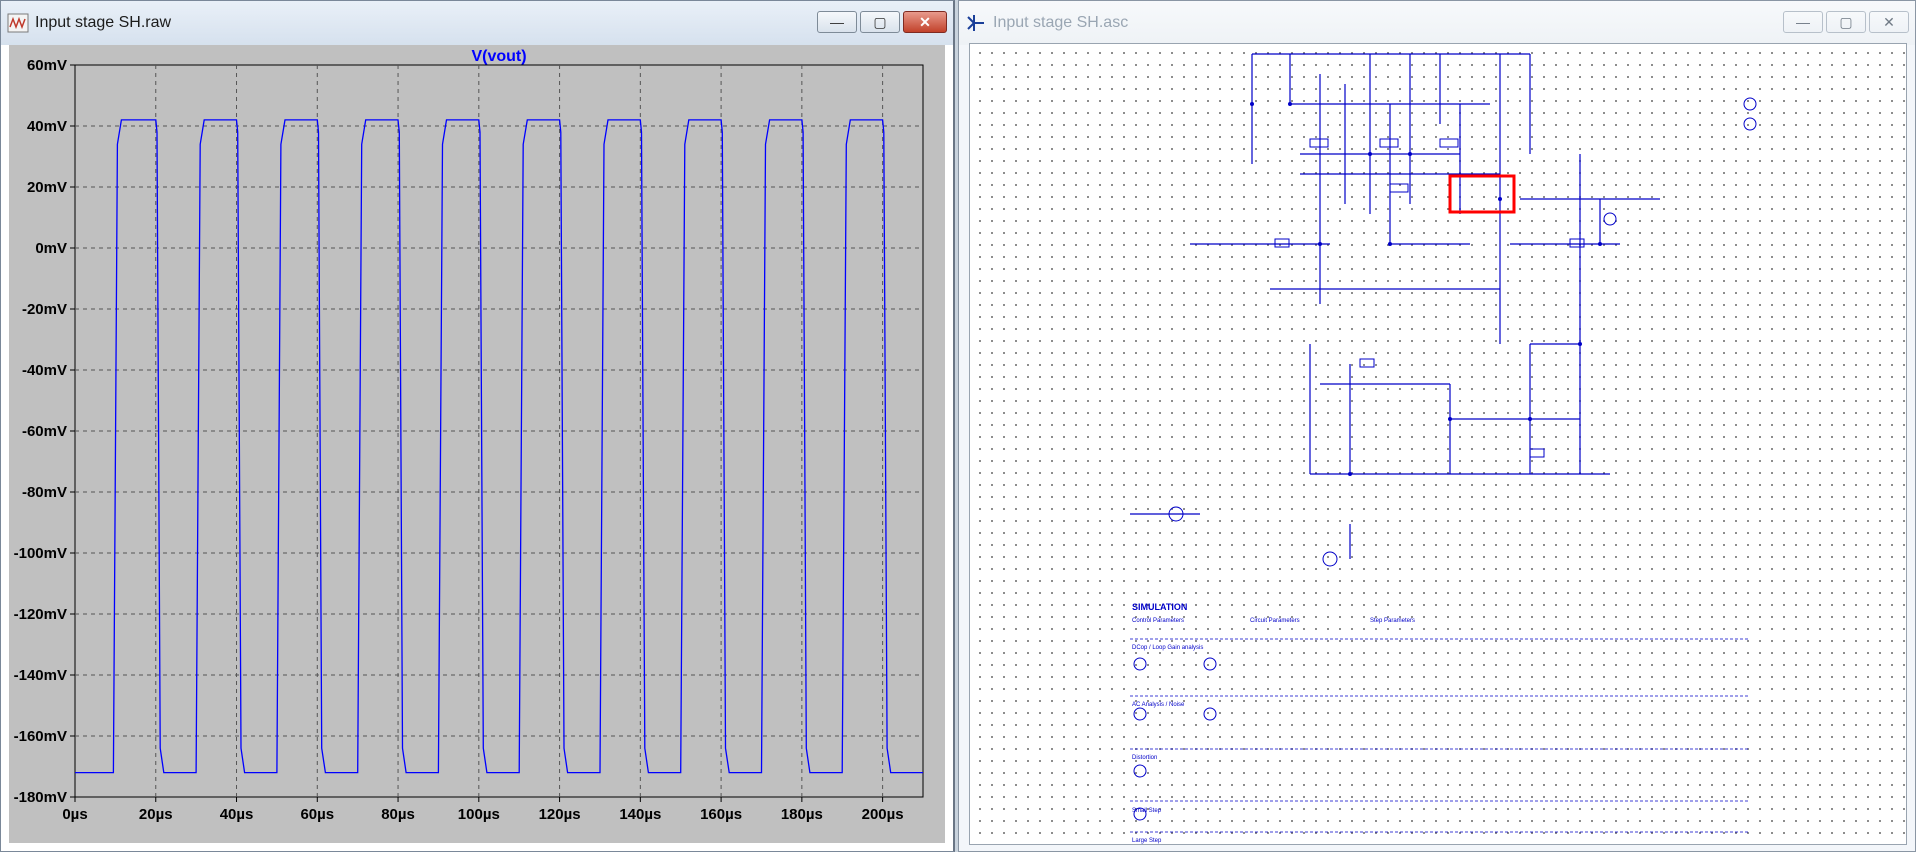  What do you see at coordinates (18, 23) in the screenshot?
I see `waveform-viewer-icon` at bounding box center [18, 23].